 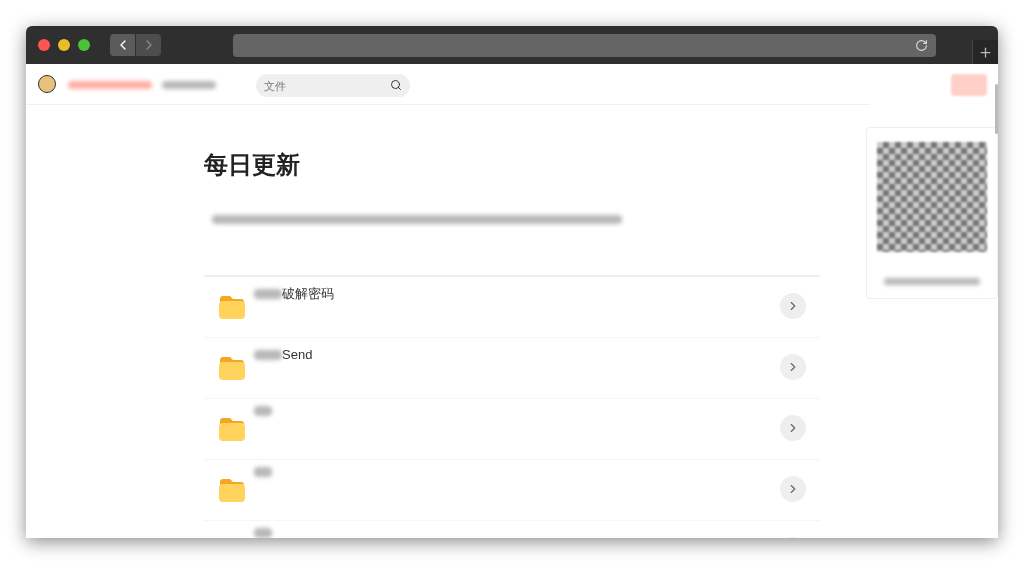 What do you see at coordinates (333, 85) in the screenshot?
I see `search-field: 文件` at bounding box center [333, 85].